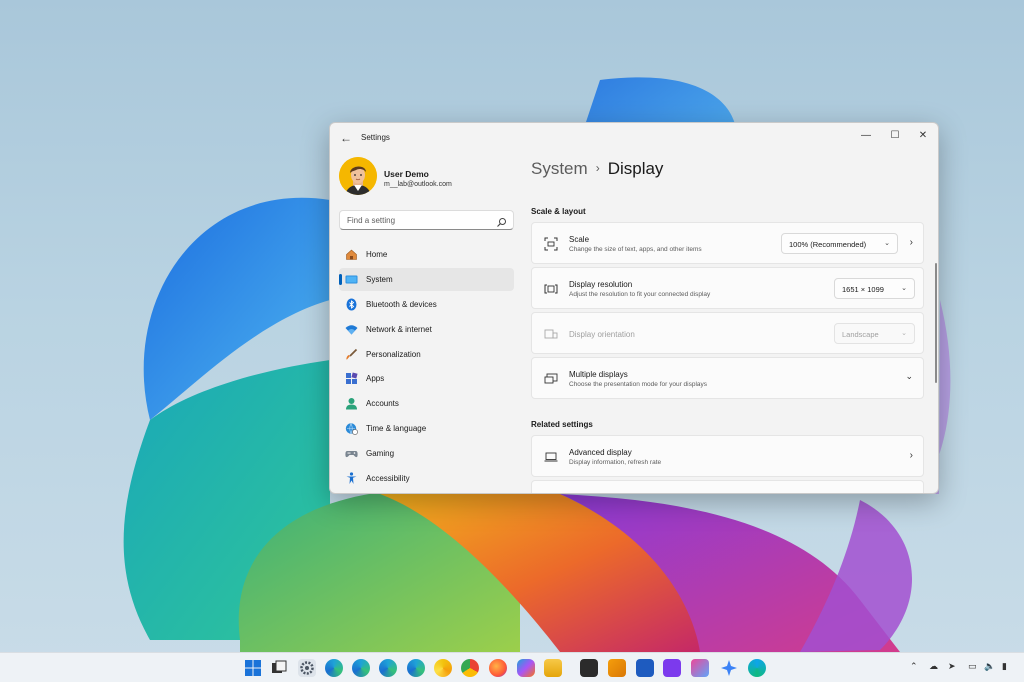 The height and width of the screenshot is (682, 1024). Describe the element at coordinates (729, 668) in the screenshot. I see `copilot-star-icon` at that location.